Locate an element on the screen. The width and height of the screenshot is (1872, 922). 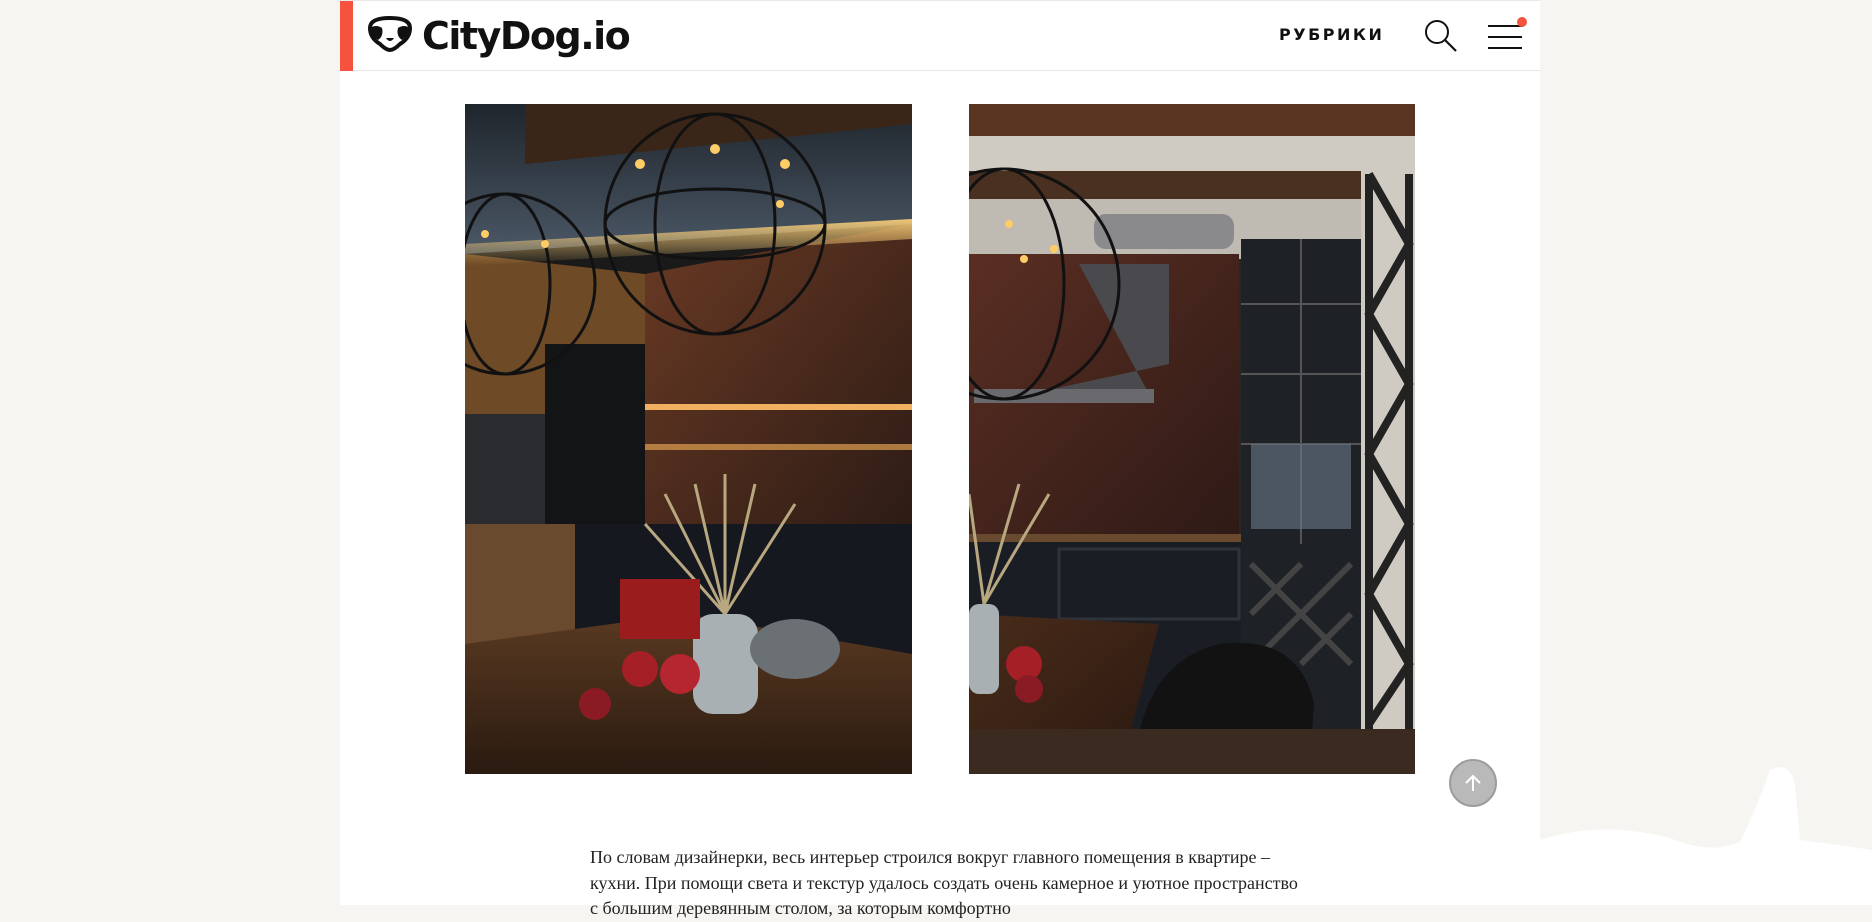
site-header: CityDog.io РУБРИКИ is located at coordinates (940, 35).